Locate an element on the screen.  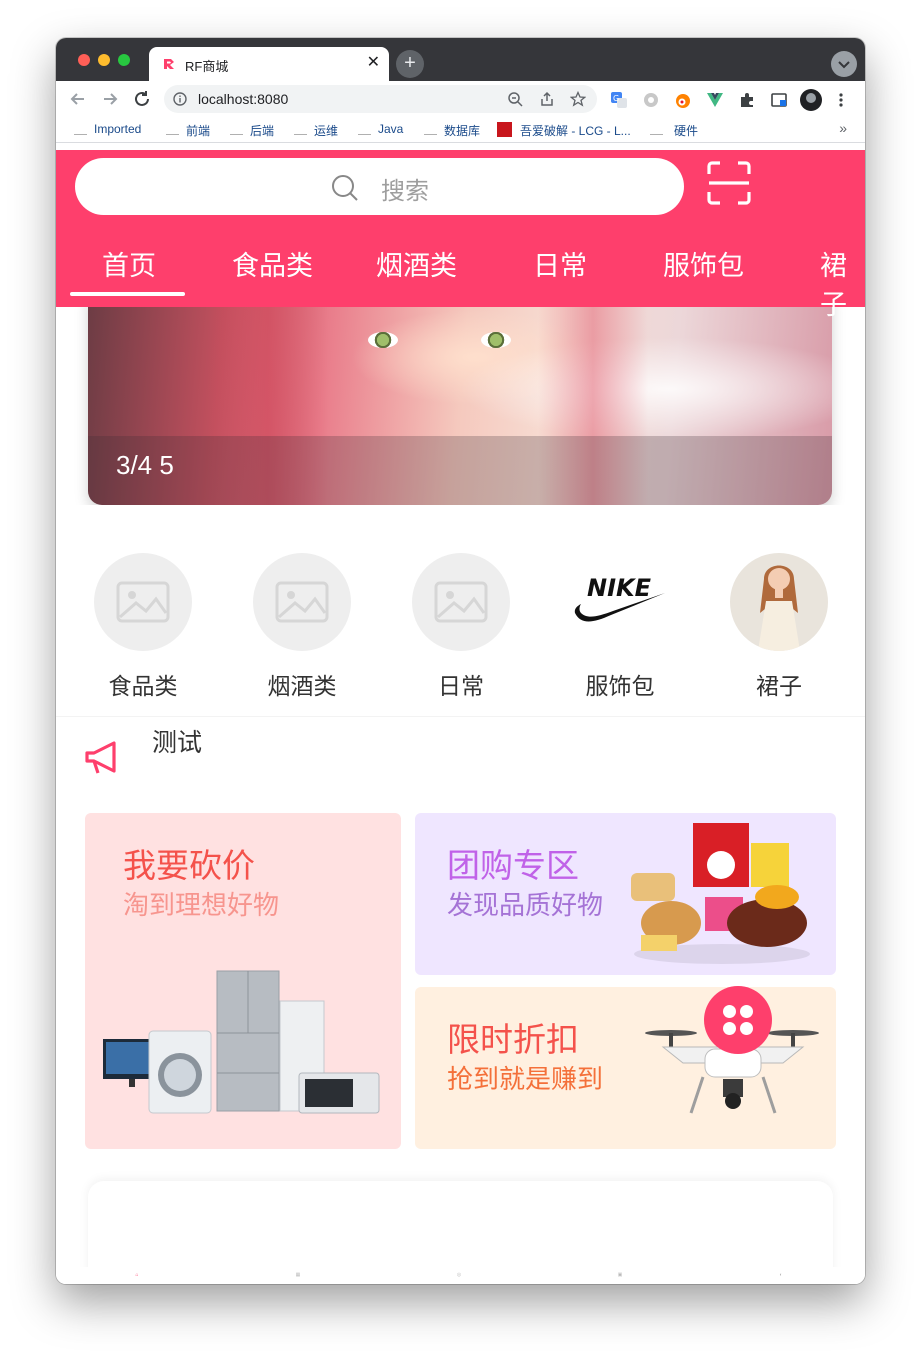
close-window-button is located at coordinates (84, 60).